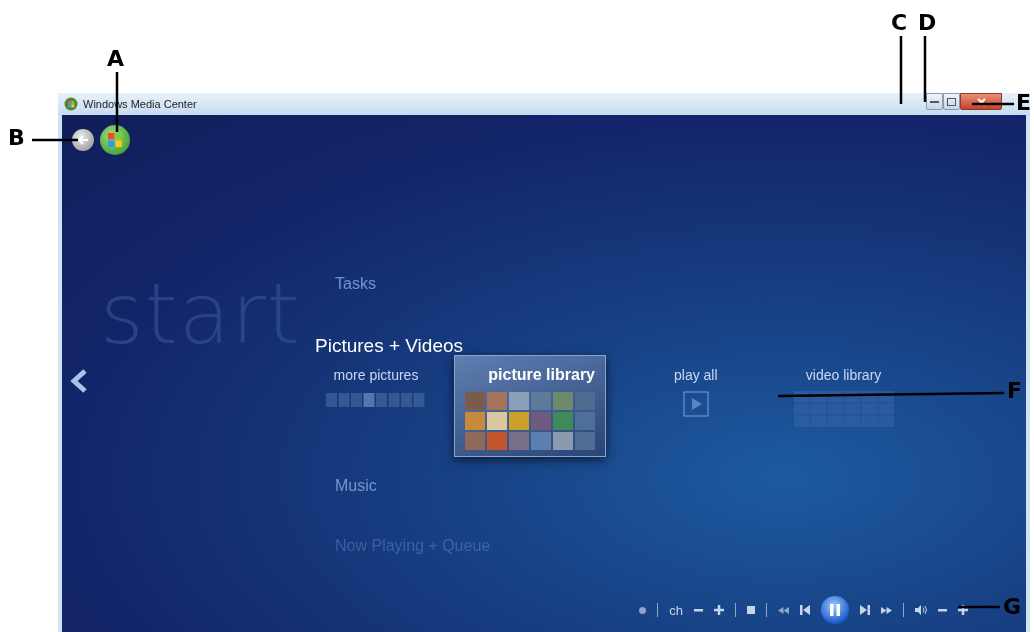 The image size is (1034, 632). Describe the element at coordinates (899, 23) in the screenshot. I see `callout-letter: C` at that location.